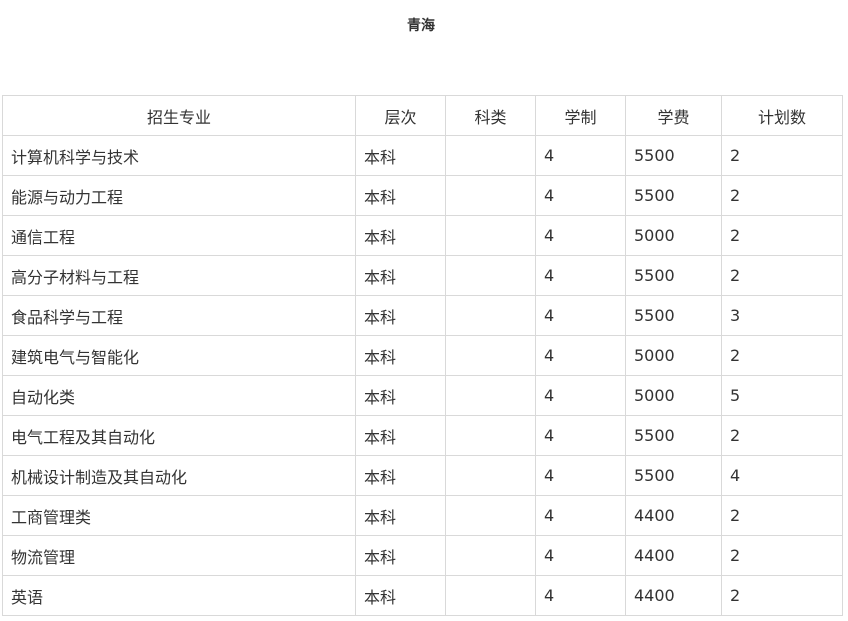 This screenshot has height=621, width=848. What do you see at coordinates (179, 315) in the screenshot?
I see `major-cell: 食品科学与工程` at bounding box center [179, 315].